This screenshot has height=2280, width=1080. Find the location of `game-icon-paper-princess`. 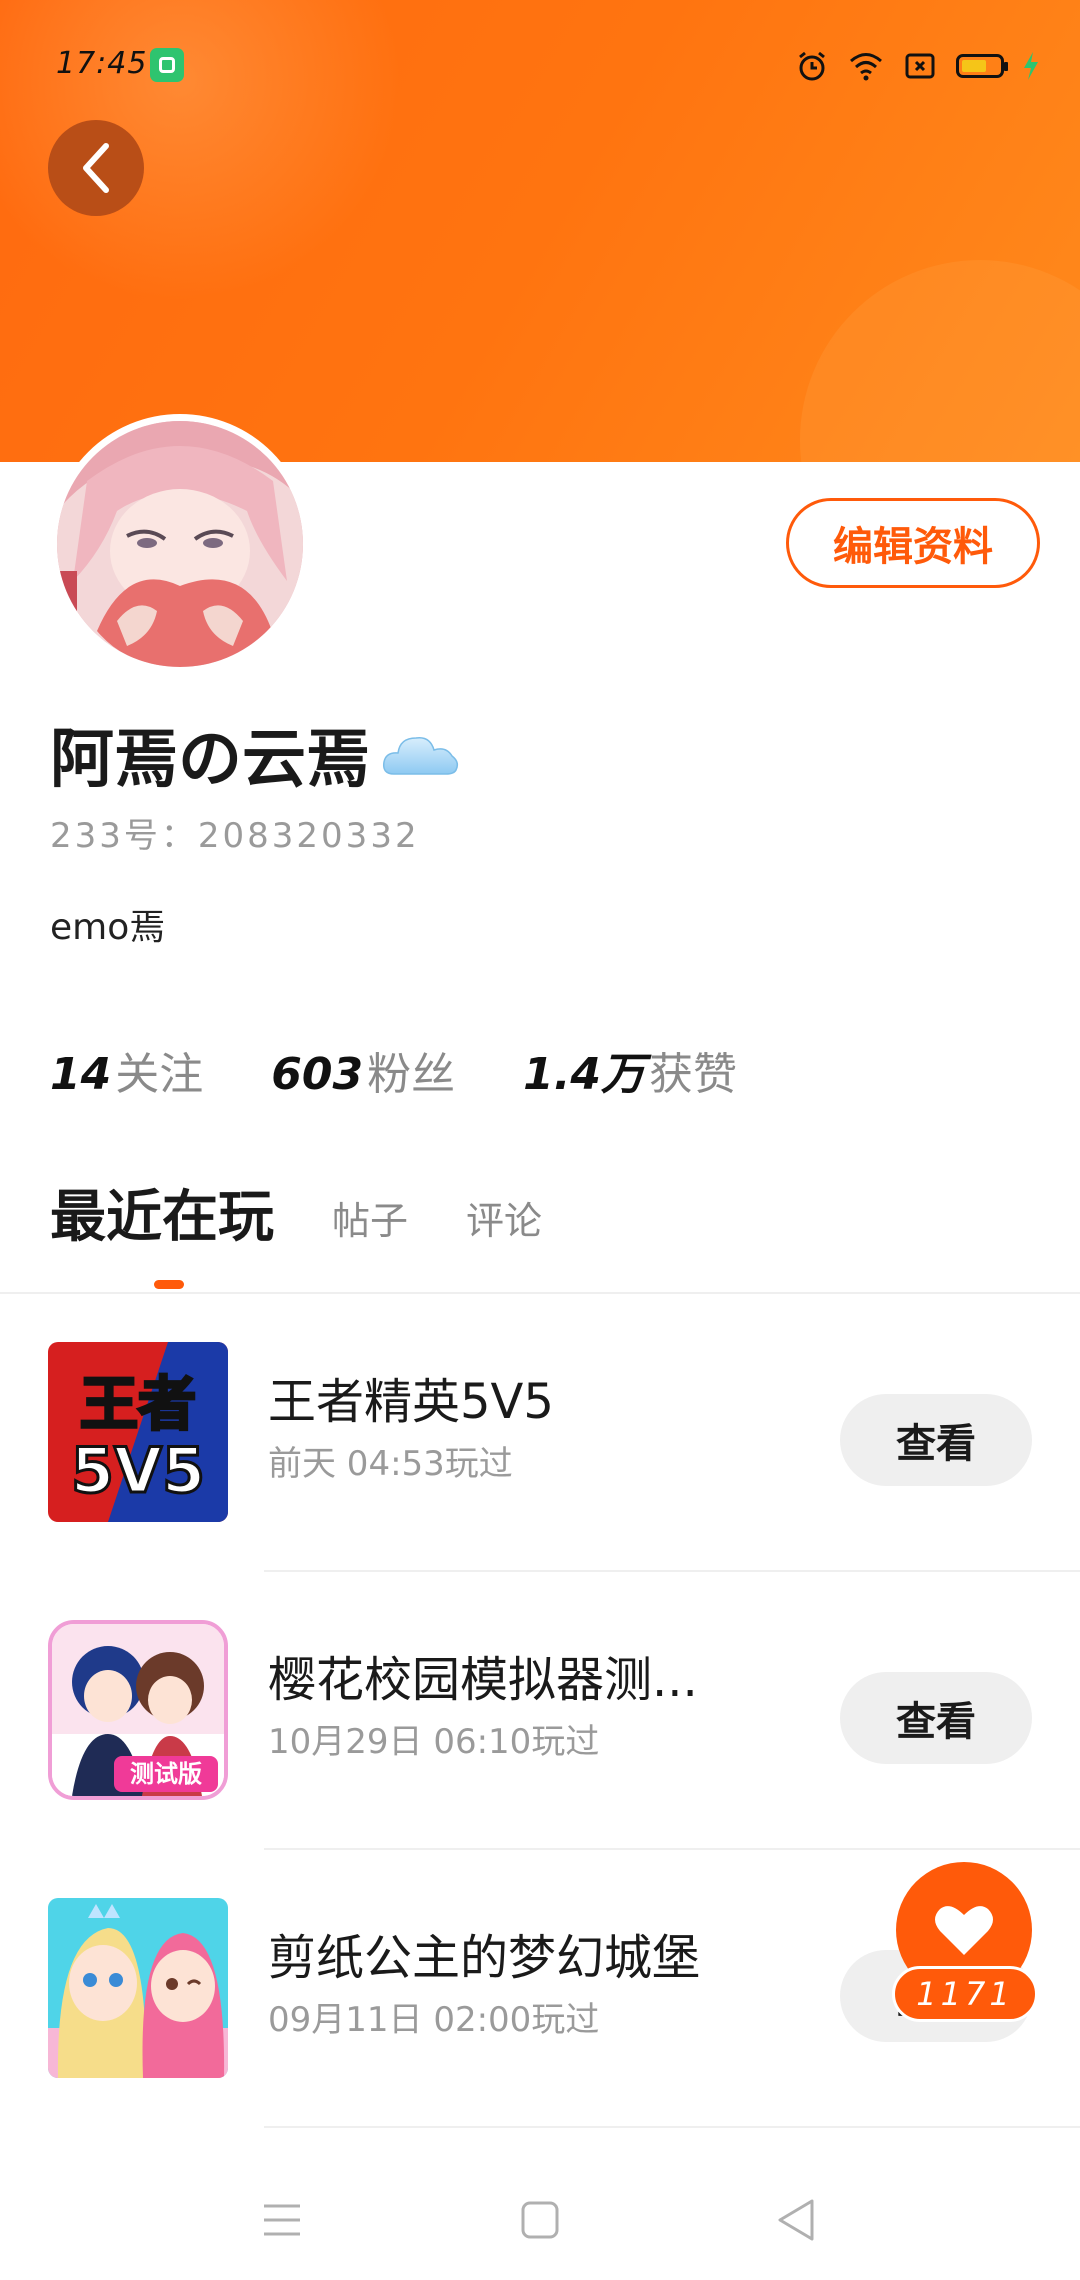

game-icon-paper-princess is located at coordinates (138, 1988).